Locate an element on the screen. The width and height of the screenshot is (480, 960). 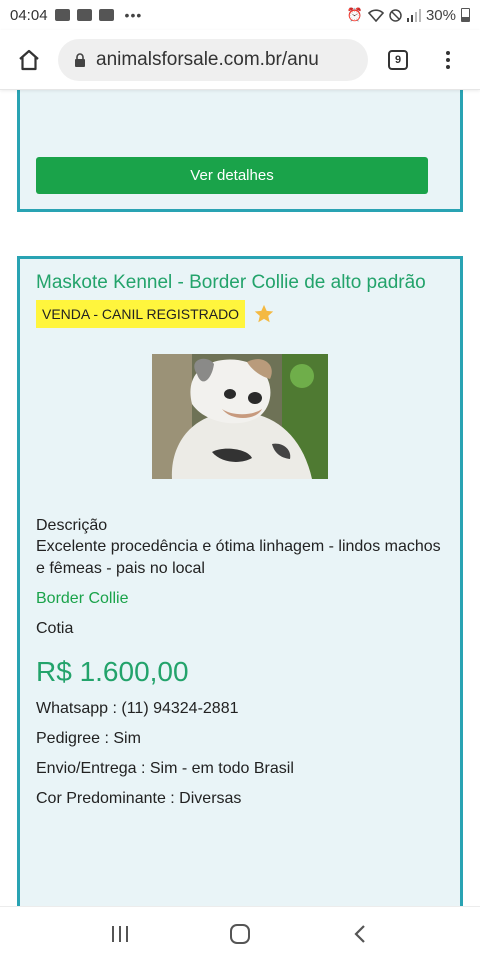
browser-toolbar: animalsforsale.com.br/anu 9 is located at coordinates (240, 60).